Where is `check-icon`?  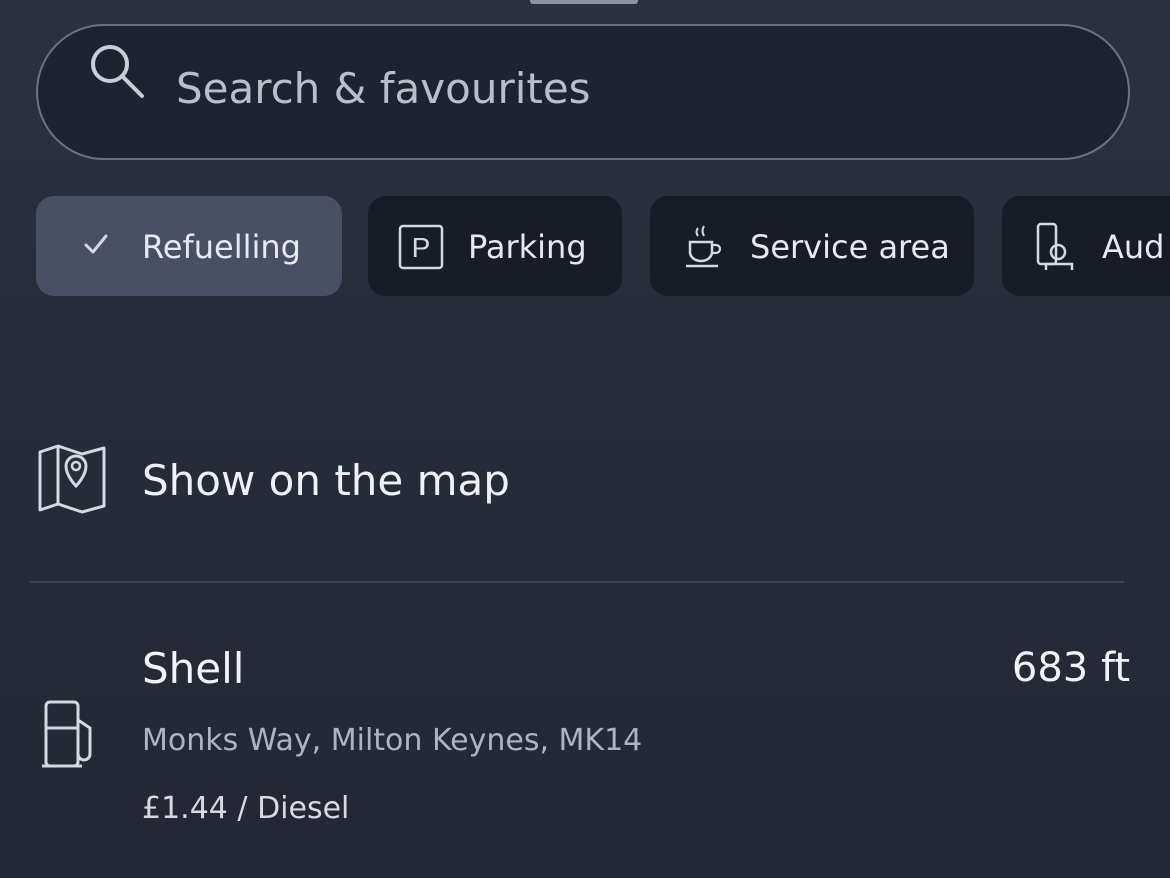 check-icon is located at coordinates (96, 244).